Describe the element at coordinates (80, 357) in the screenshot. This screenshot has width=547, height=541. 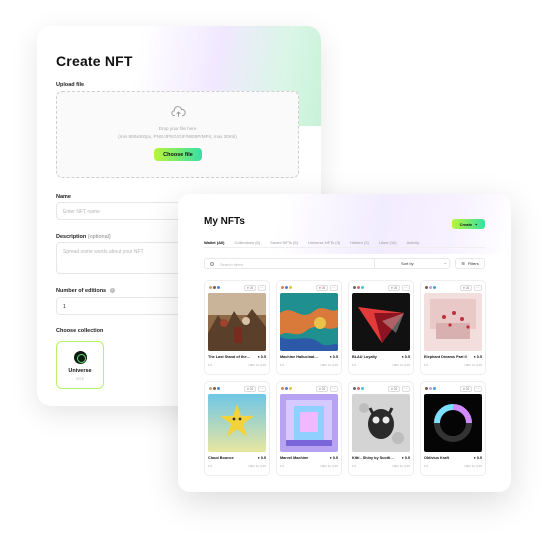
I see `universe-logo-icon` at that location.